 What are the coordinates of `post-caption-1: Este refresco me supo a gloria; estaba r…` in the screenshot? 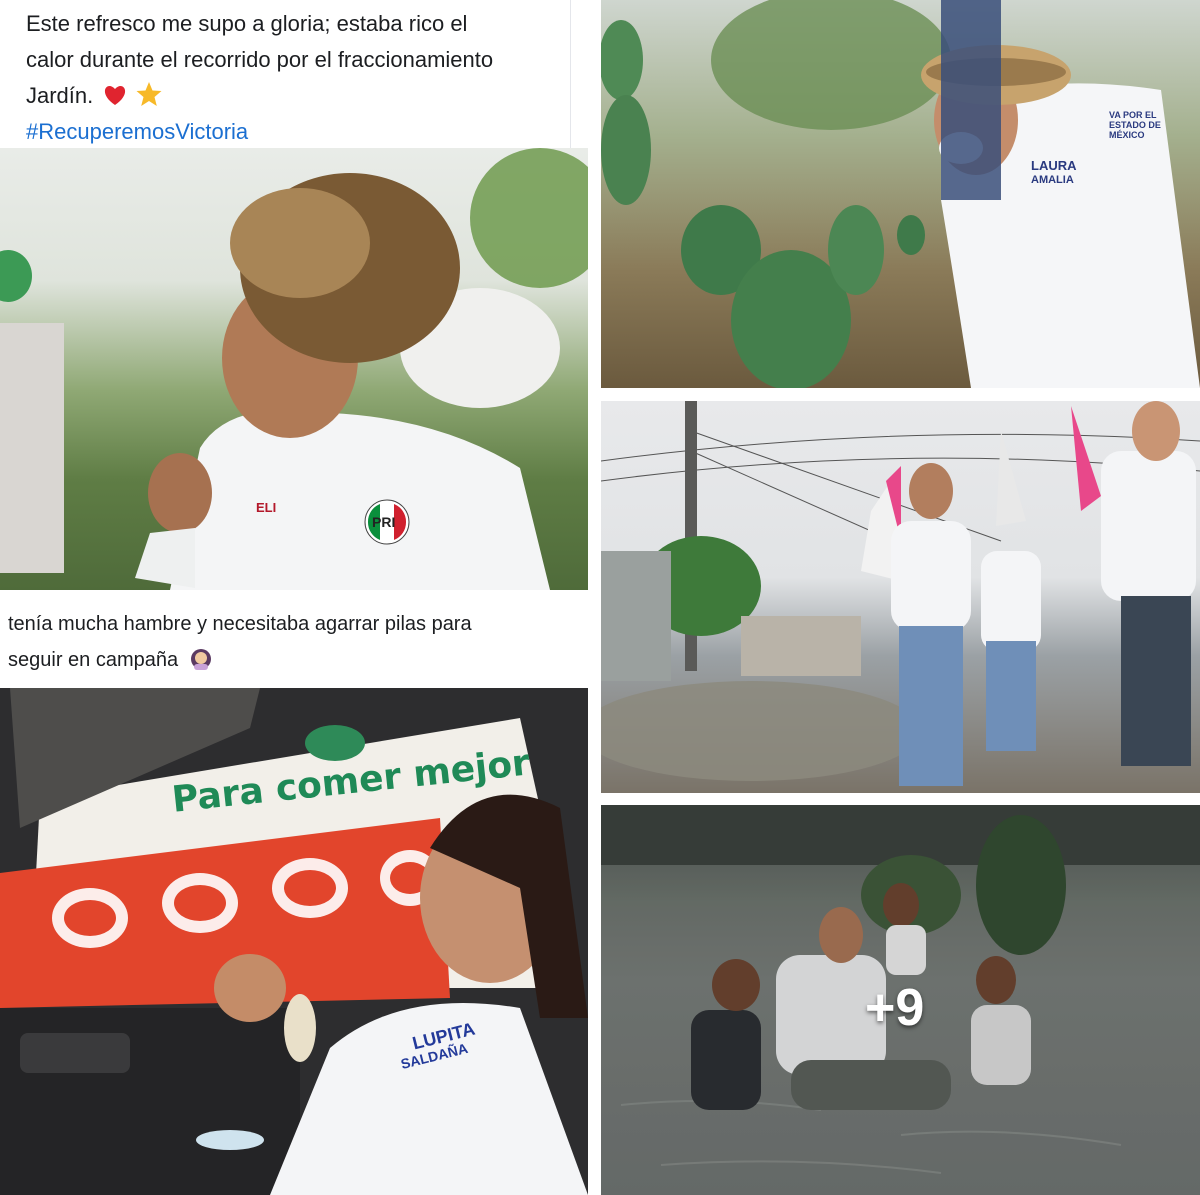 It's located at (294, 74).